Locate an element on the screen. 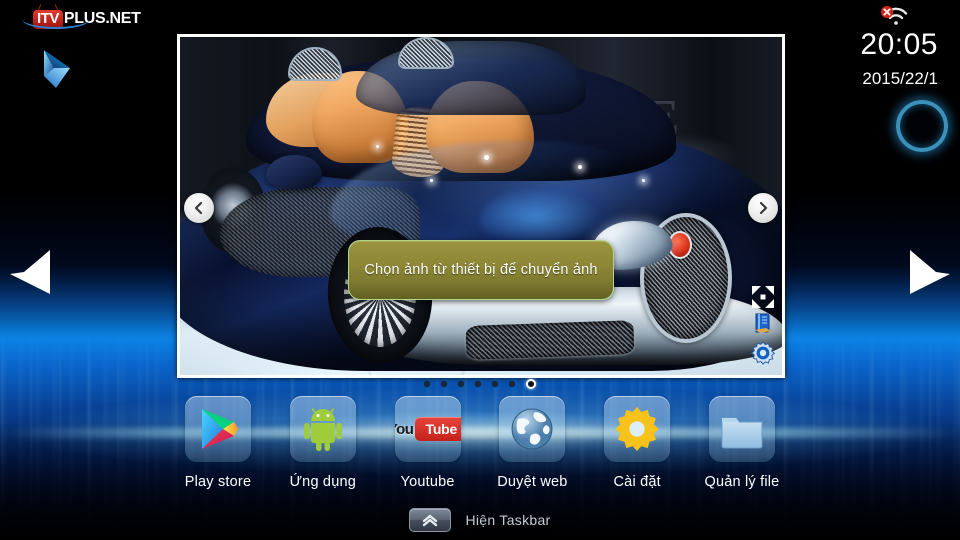  youtube-you-text: You is located at coordinates (404, 429).